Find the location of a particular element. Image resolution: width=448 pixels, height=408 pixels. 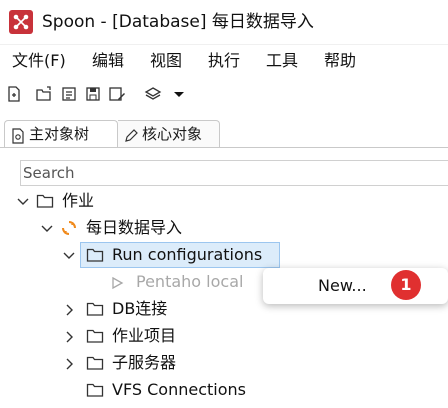

save-as-icon is located at coordinates (117, 94).